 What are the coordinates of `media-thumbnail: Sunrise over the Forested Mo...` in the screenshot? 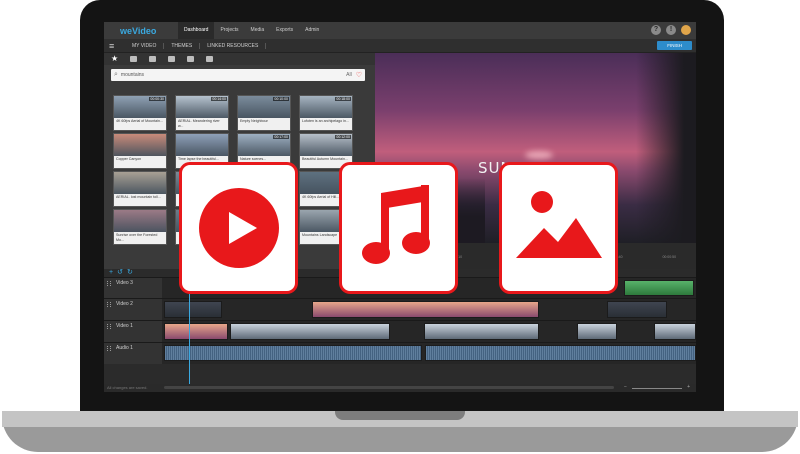 It's located at (140, 227).